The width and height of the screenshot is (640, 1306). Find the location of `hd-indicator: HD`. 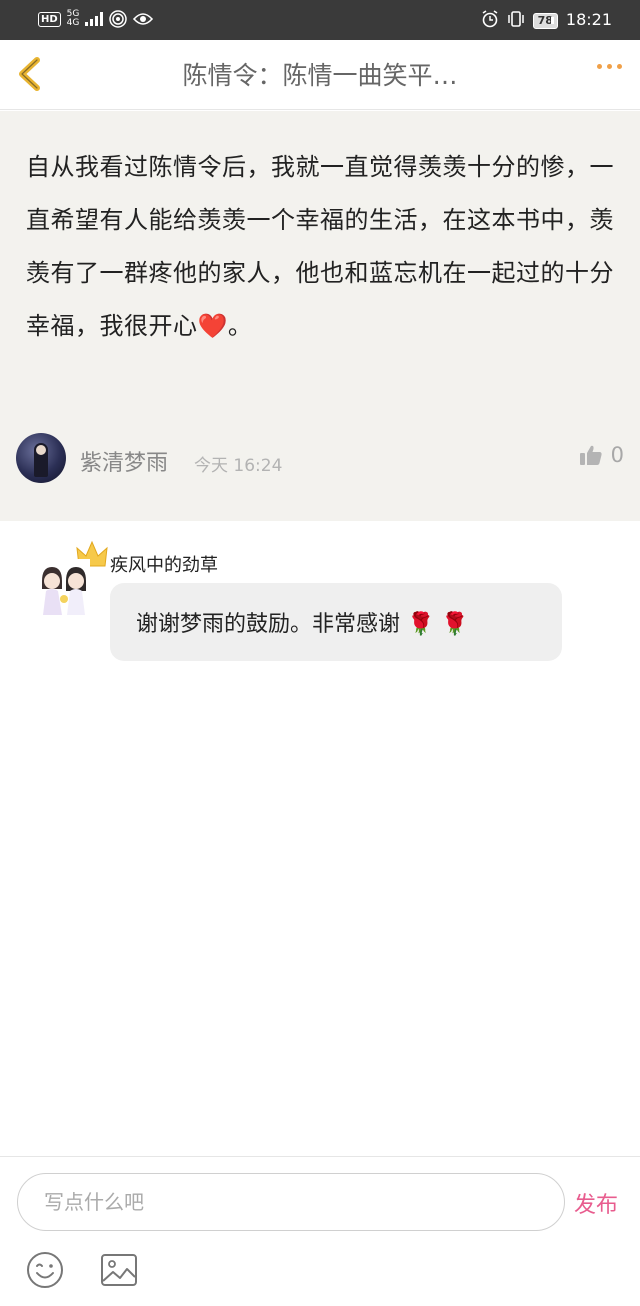

hd-indicator: HD is located at coordinates (49, 19).